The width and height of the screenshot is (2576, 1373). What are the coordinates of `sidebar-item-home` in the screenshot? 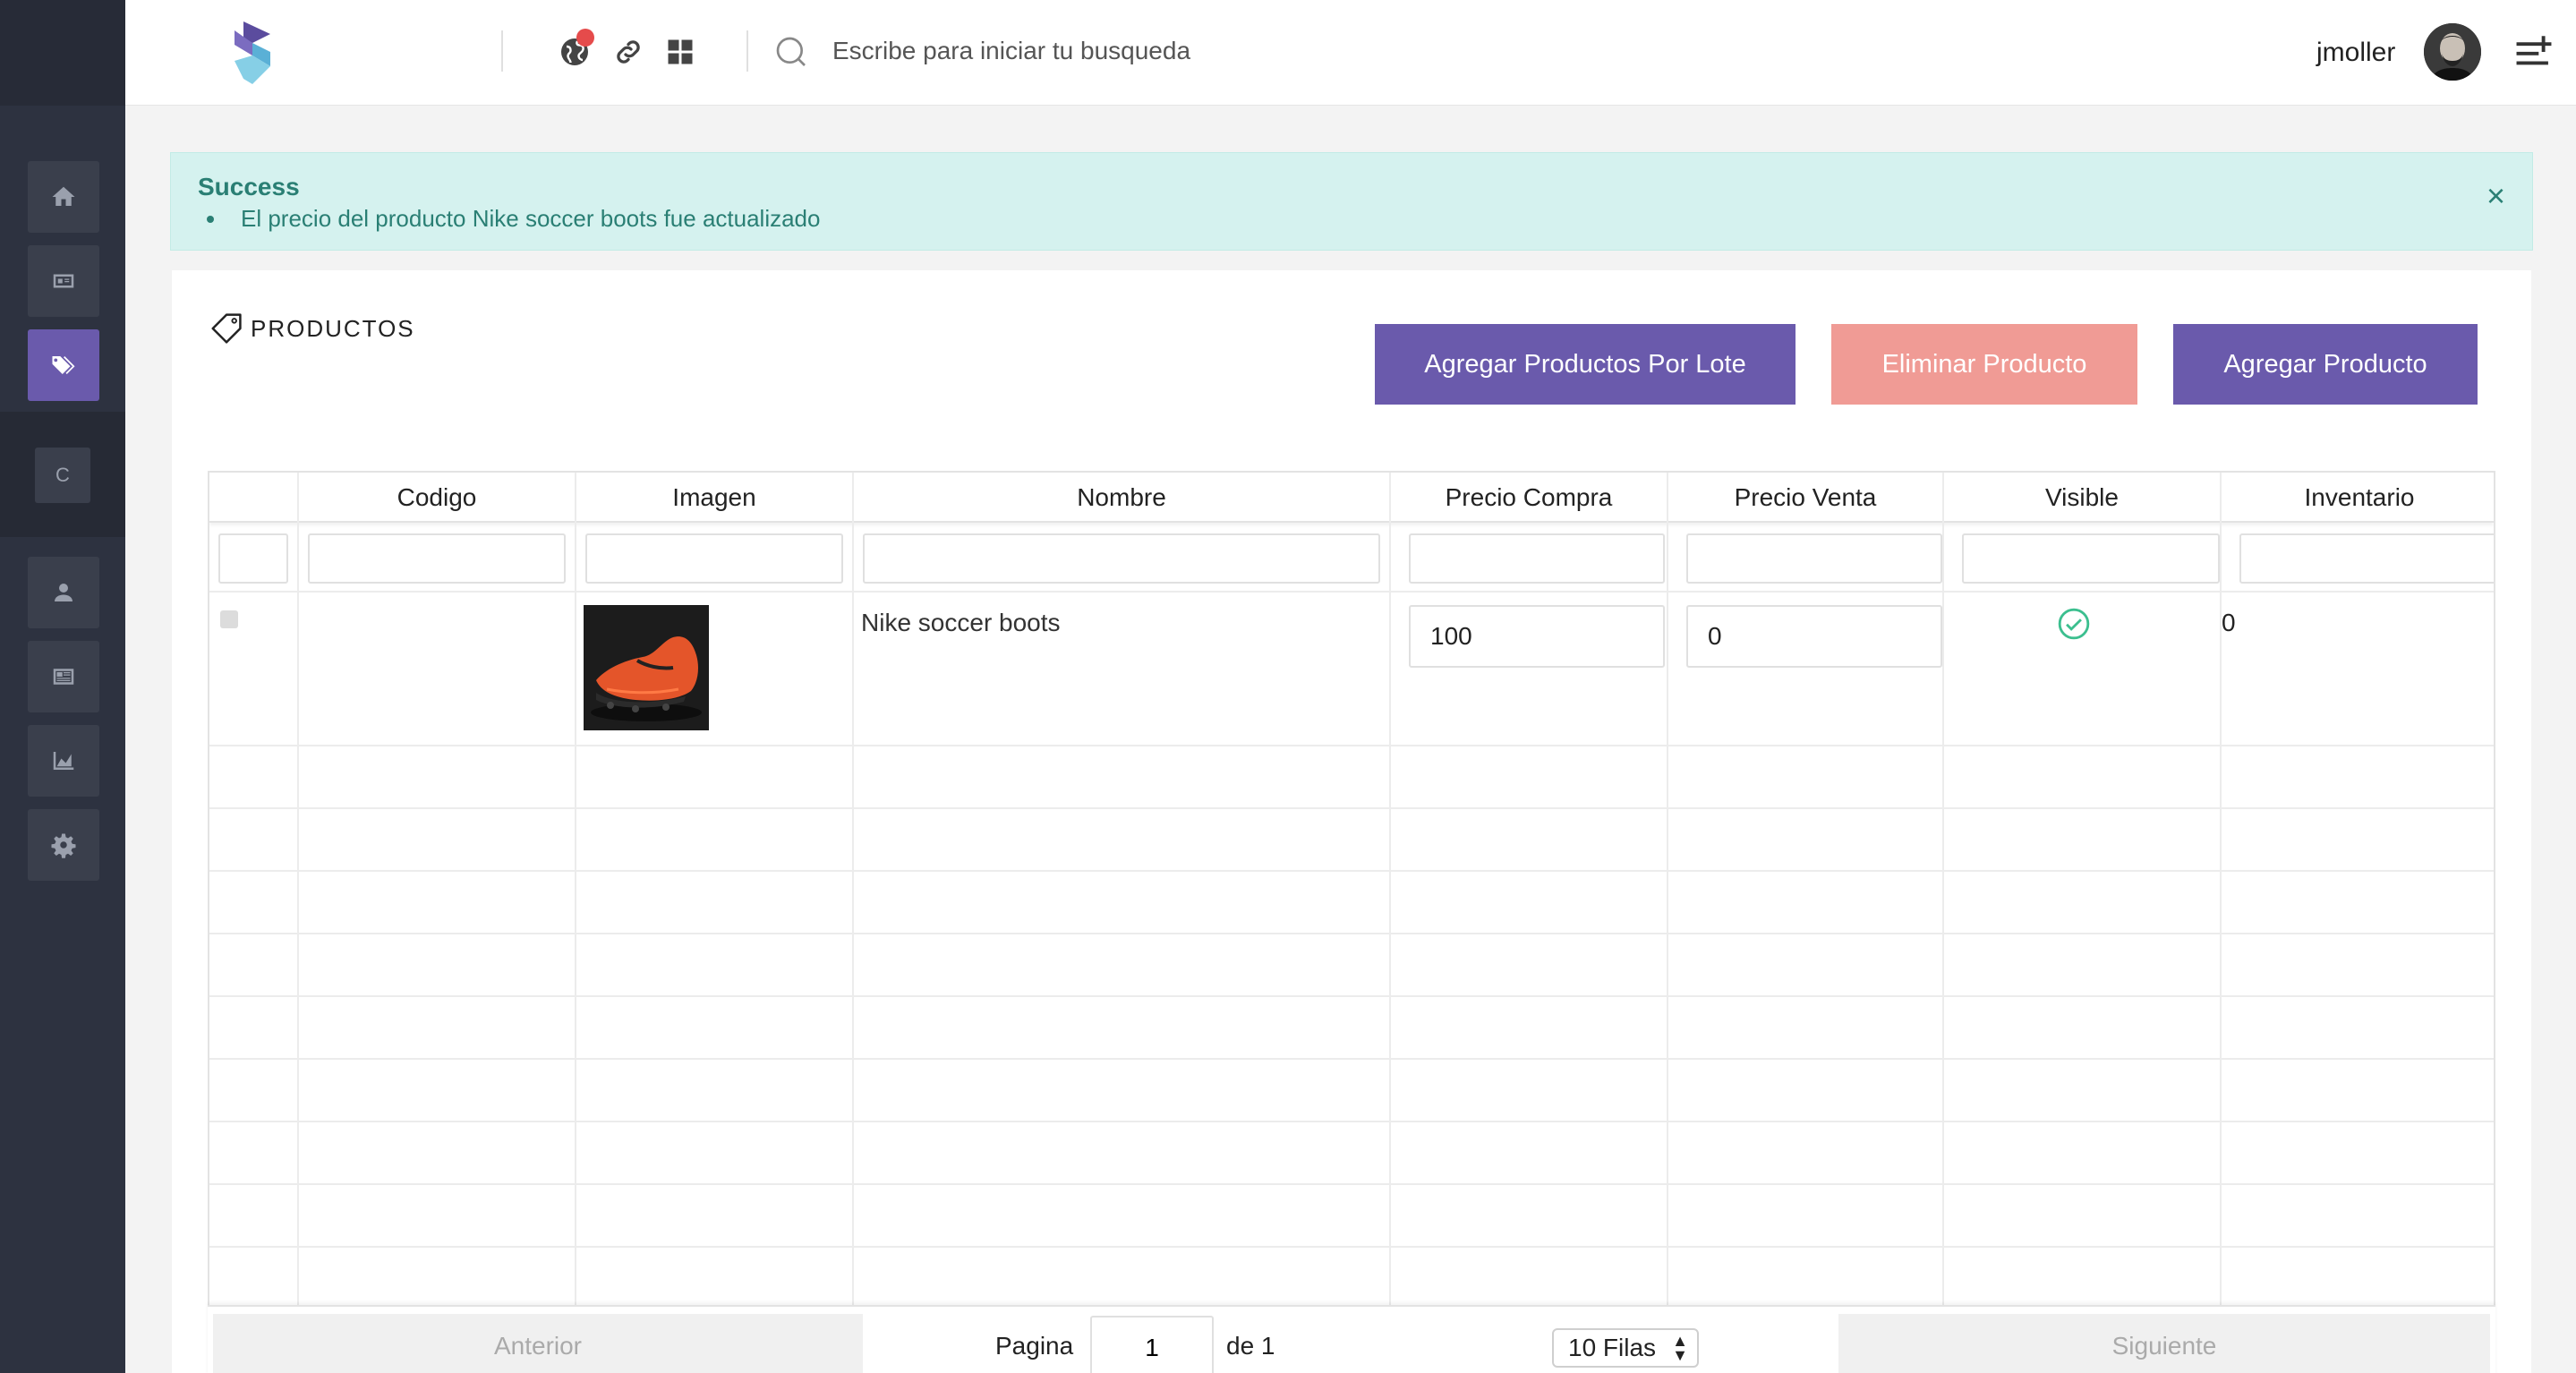 It's located at (63, 197).